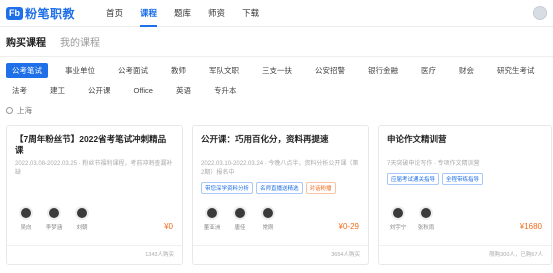  Describe the element at coordinates (57, 90) in the screenshot. I see `filter-chip: 建工` at that location.